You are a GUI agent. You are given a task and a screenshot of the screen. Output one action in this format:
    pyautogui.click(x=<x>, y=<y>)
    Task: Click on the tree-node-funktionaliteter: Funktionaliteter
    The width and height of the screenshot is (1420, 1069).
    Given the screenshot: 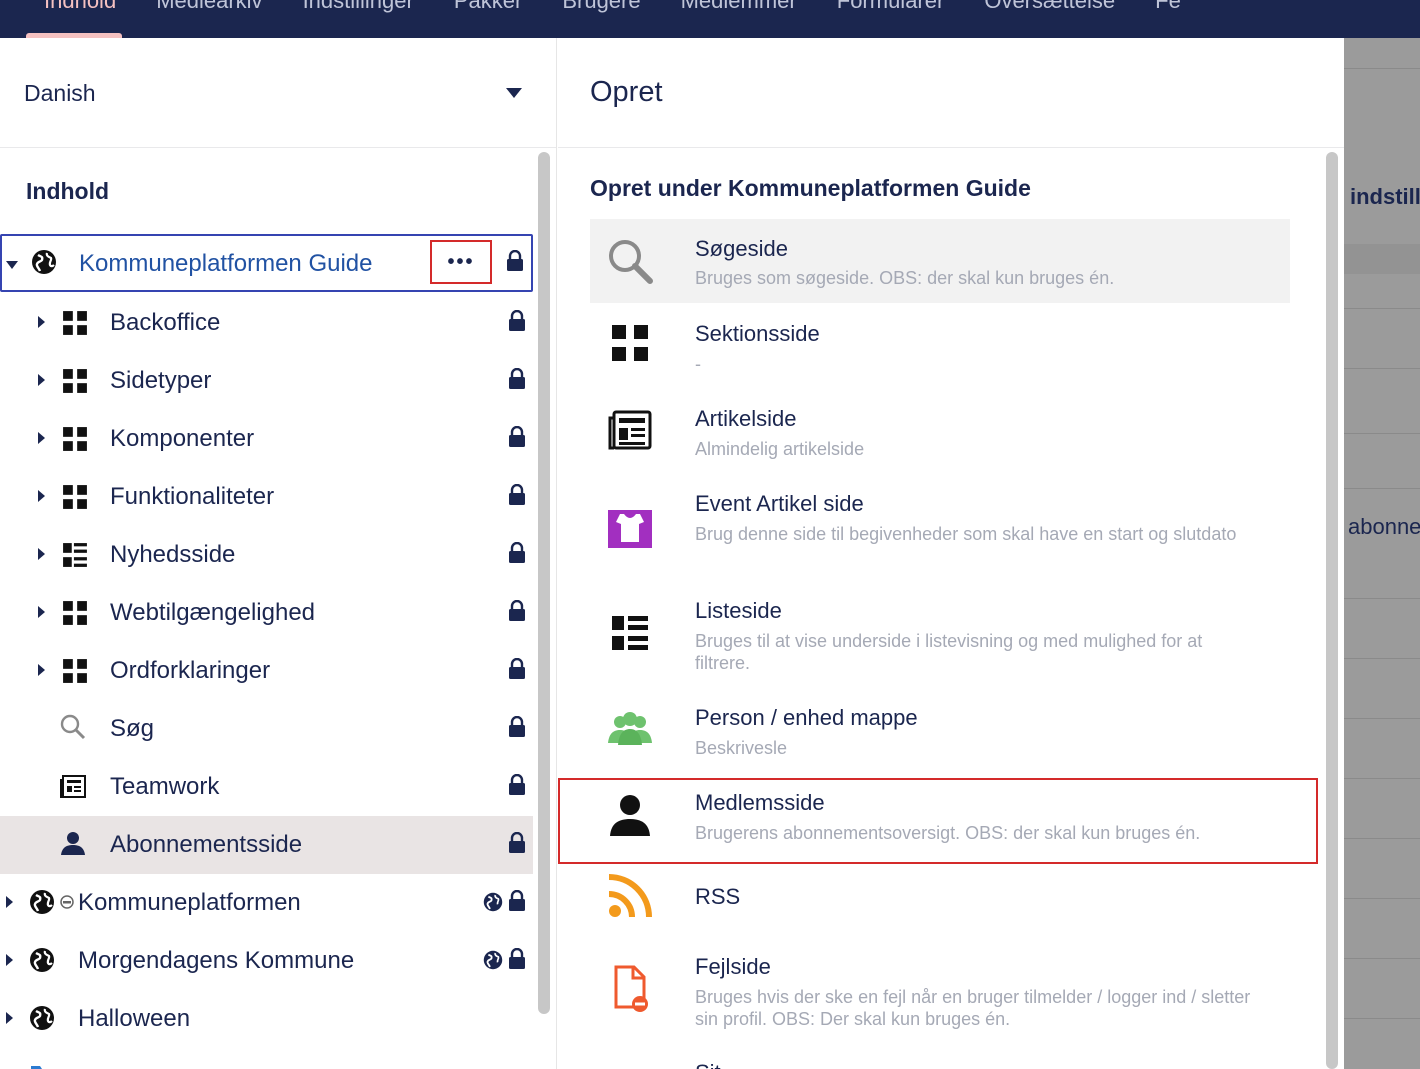 What is the action you would take?
    pyautogui.click(x=266, y=497)
    